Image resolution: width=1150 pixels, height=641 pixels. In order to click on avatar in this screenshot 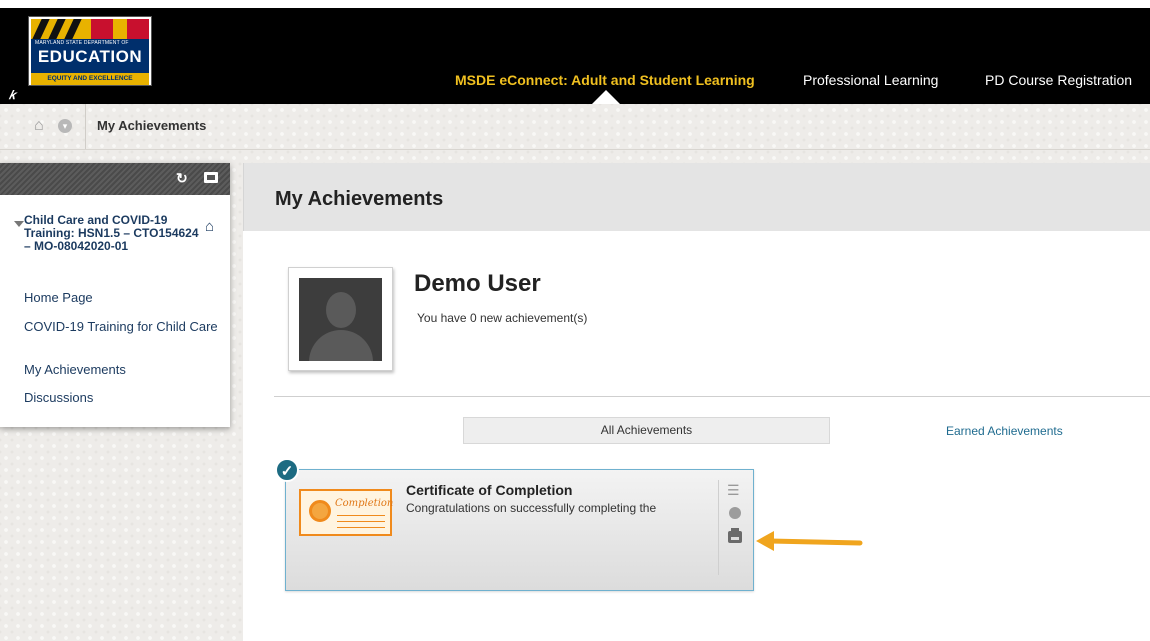, I will do `click(340, 319)`.